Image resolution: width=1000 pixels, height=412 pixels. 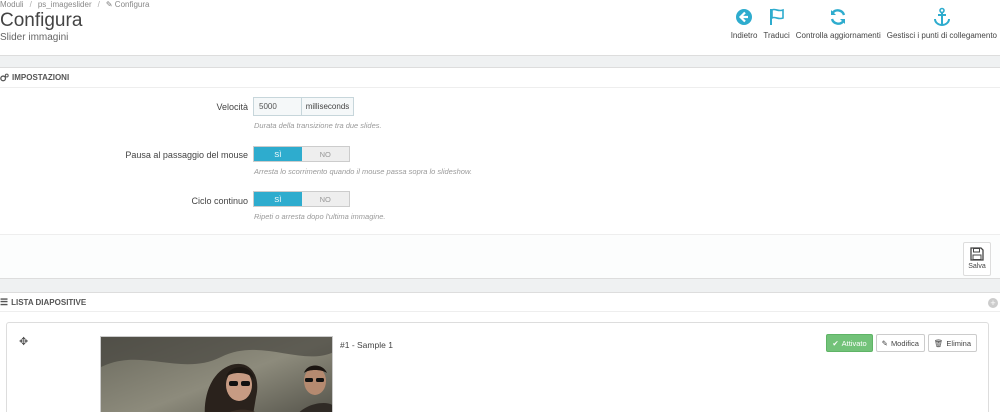 I want to click on loop-yes-option: SÌ, so click(x=278, y=199).